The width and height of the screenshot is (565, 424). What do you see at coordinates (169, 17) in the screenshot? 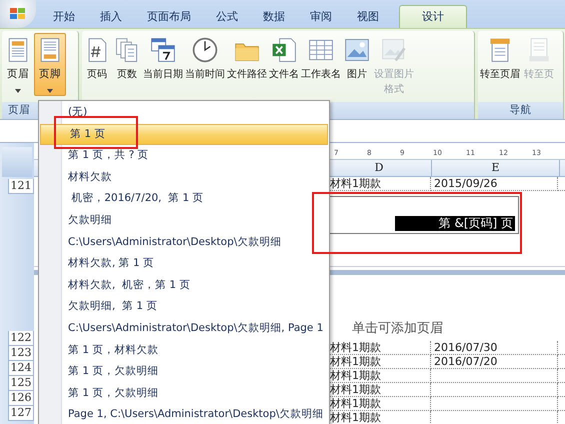
I see `ribbon-tab: 页面布局` at bounding box center [169, 17].